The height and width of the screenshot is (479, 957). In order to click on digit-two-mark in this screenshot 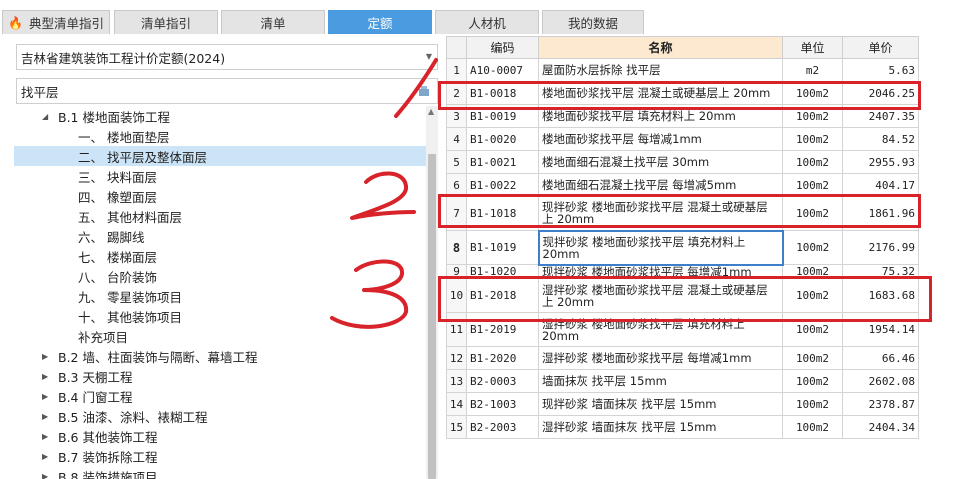, I will do `click(383, 195)`.